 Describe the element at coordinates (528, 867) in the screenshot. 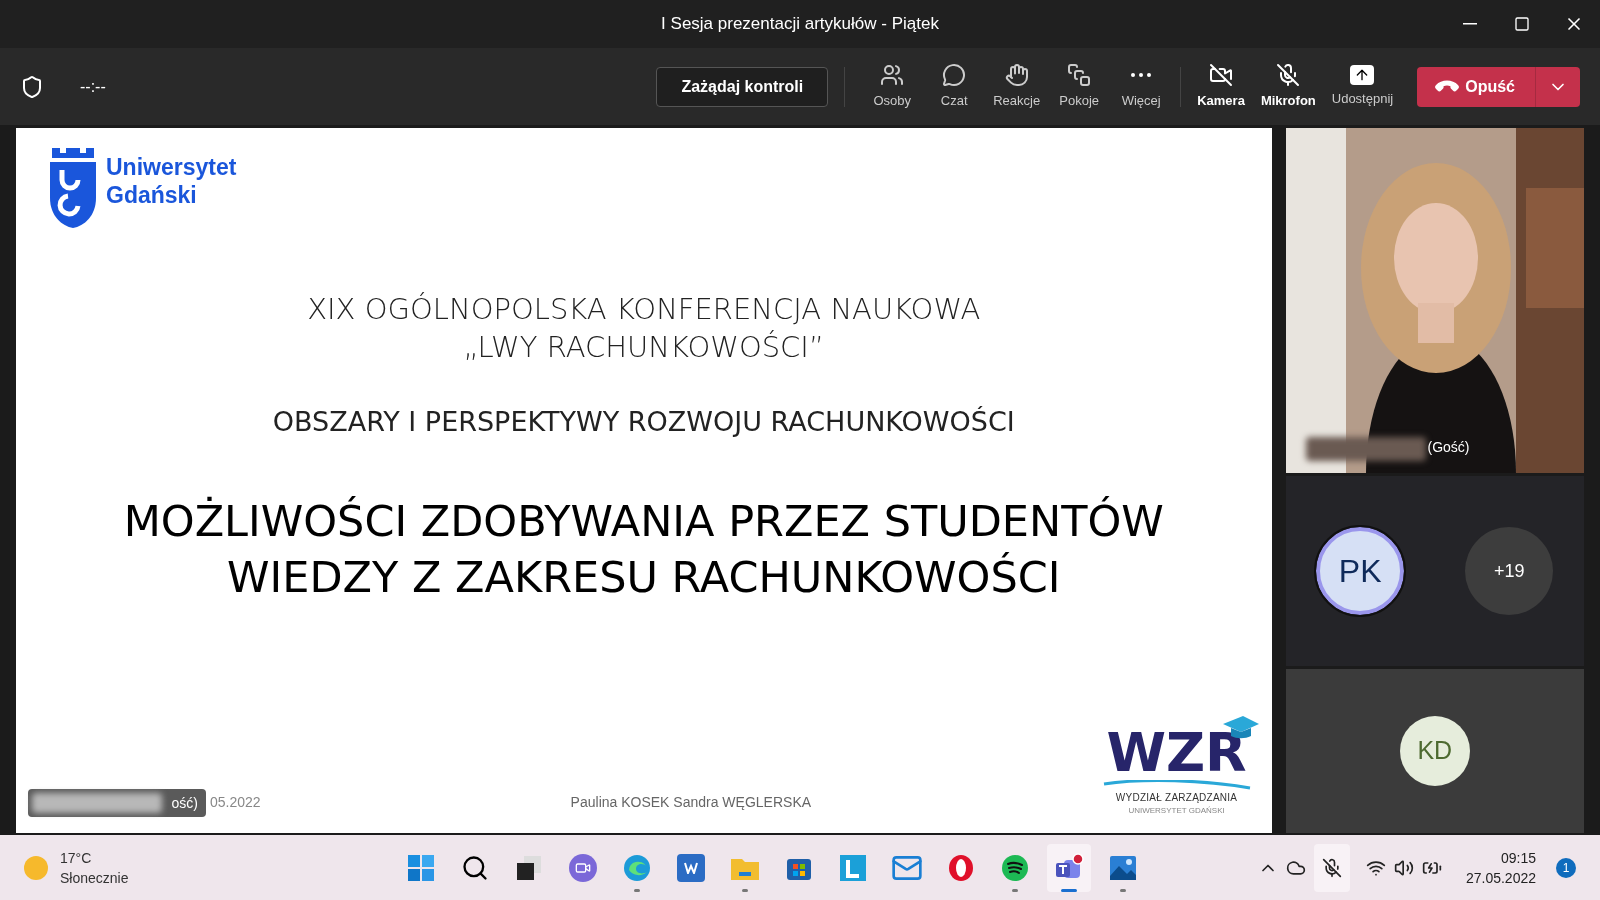

I see `task-view-icon` at that location.